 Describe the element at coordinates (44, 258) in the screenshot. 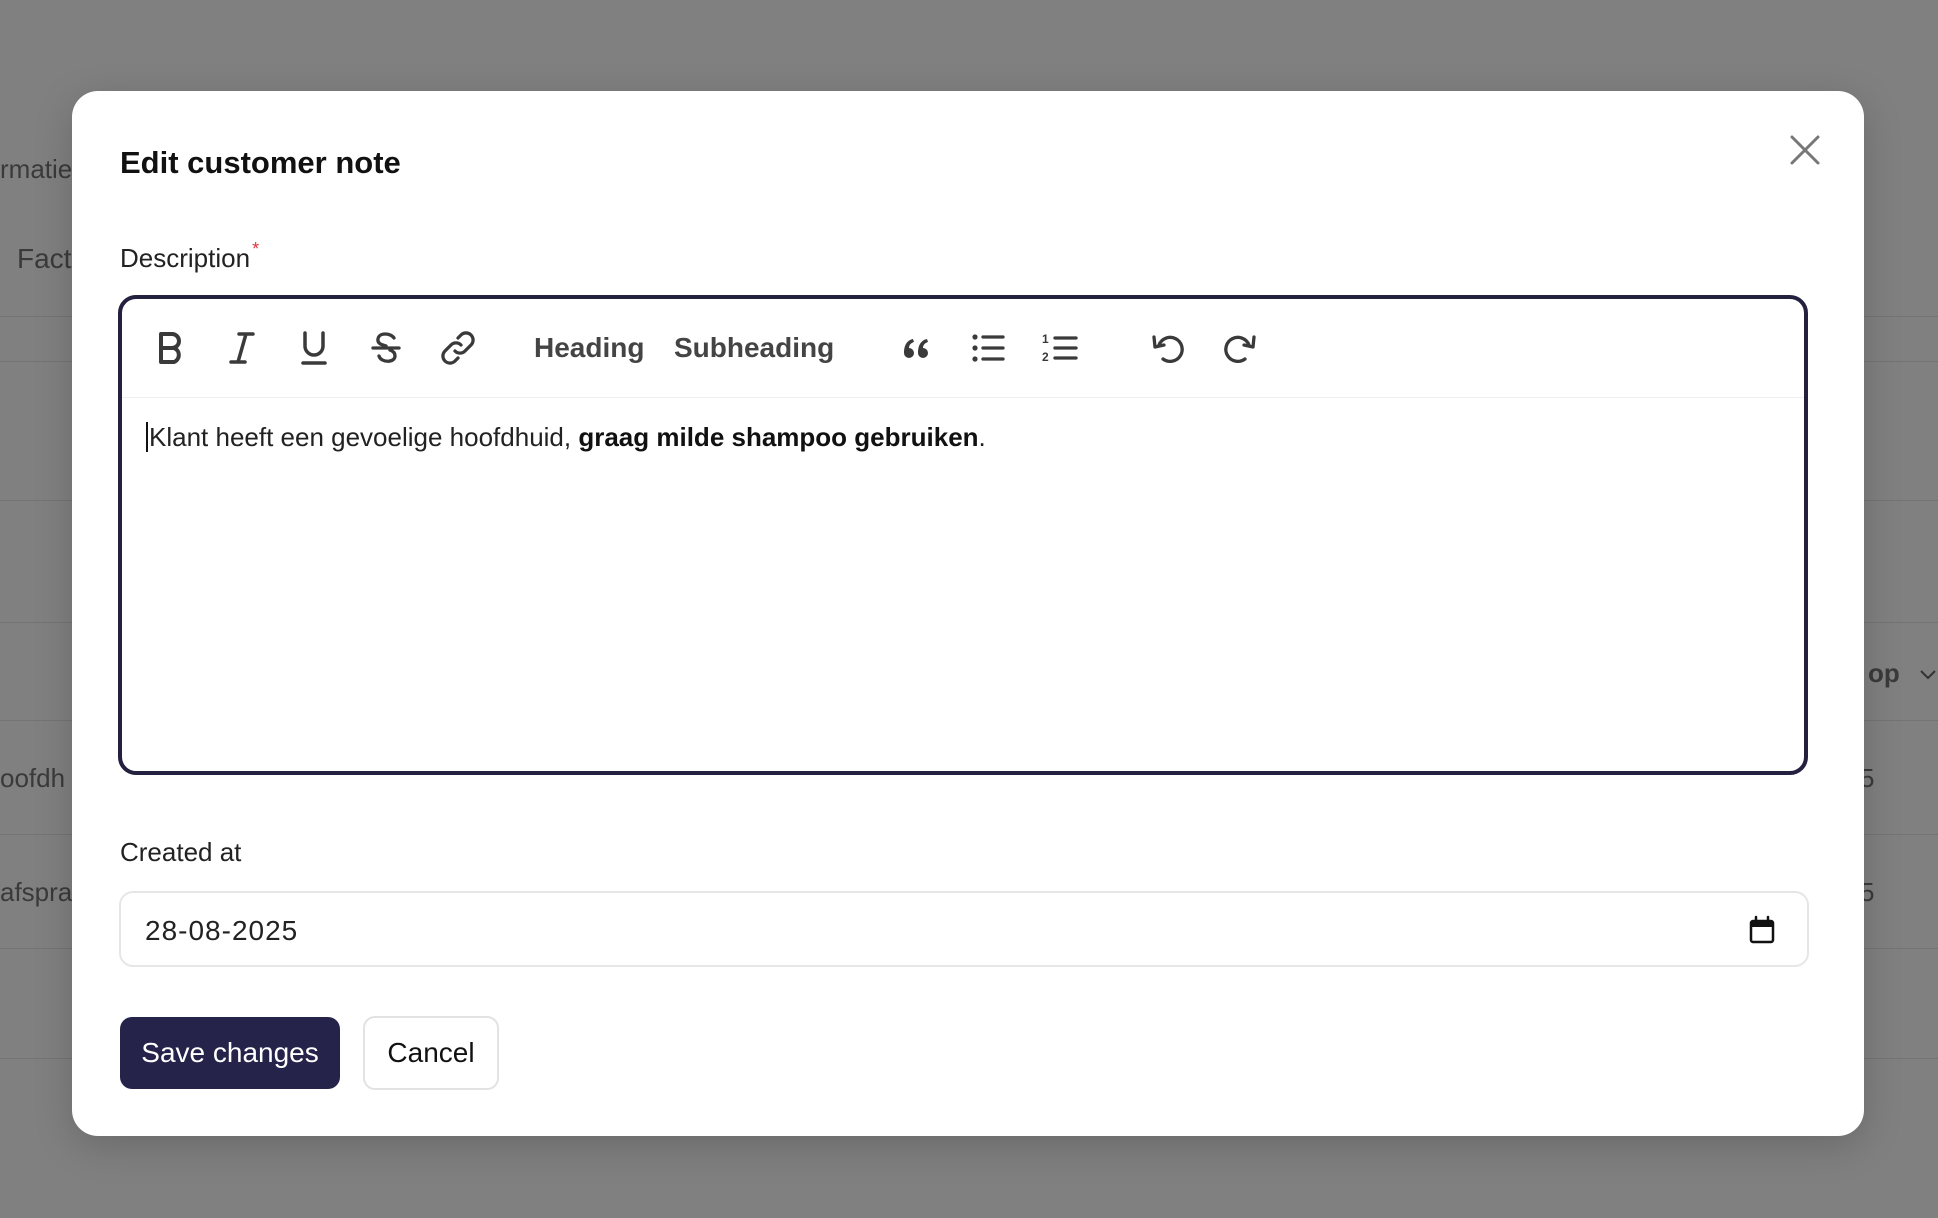

I see `bg-fragment-tab: Fact` at that location.